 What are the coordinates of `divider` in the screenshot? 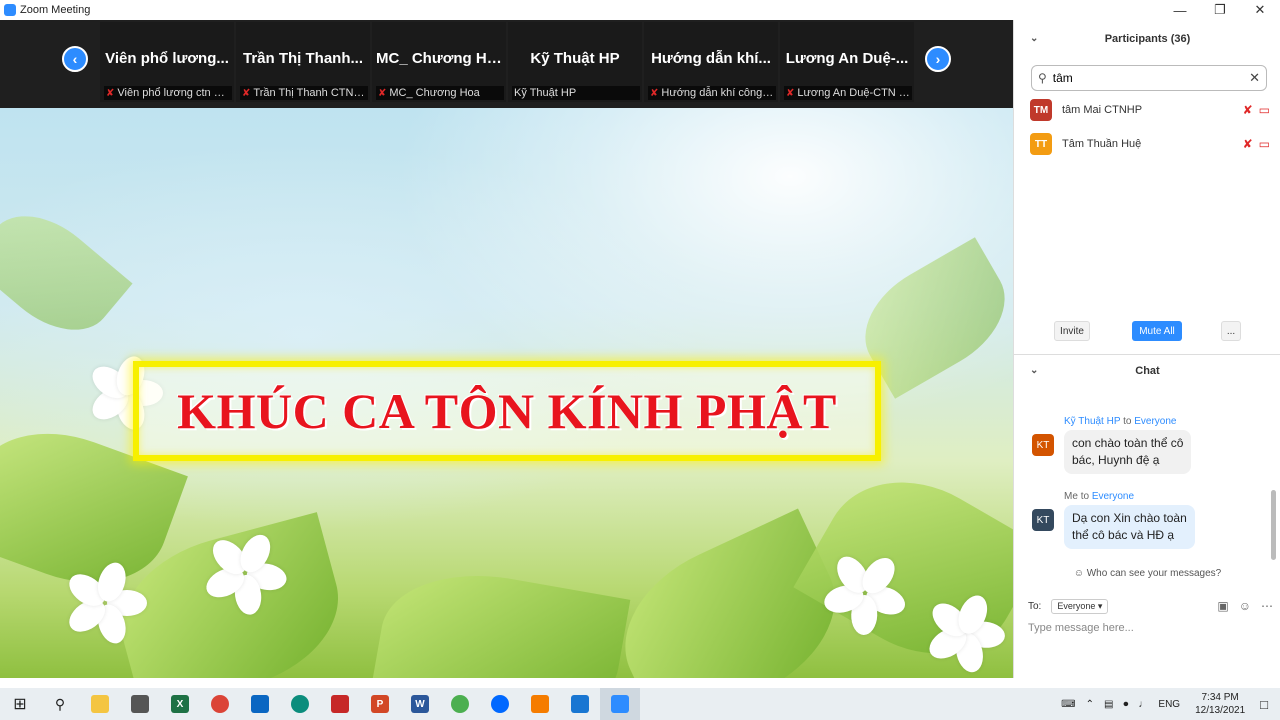 It's located at (1147, 354).